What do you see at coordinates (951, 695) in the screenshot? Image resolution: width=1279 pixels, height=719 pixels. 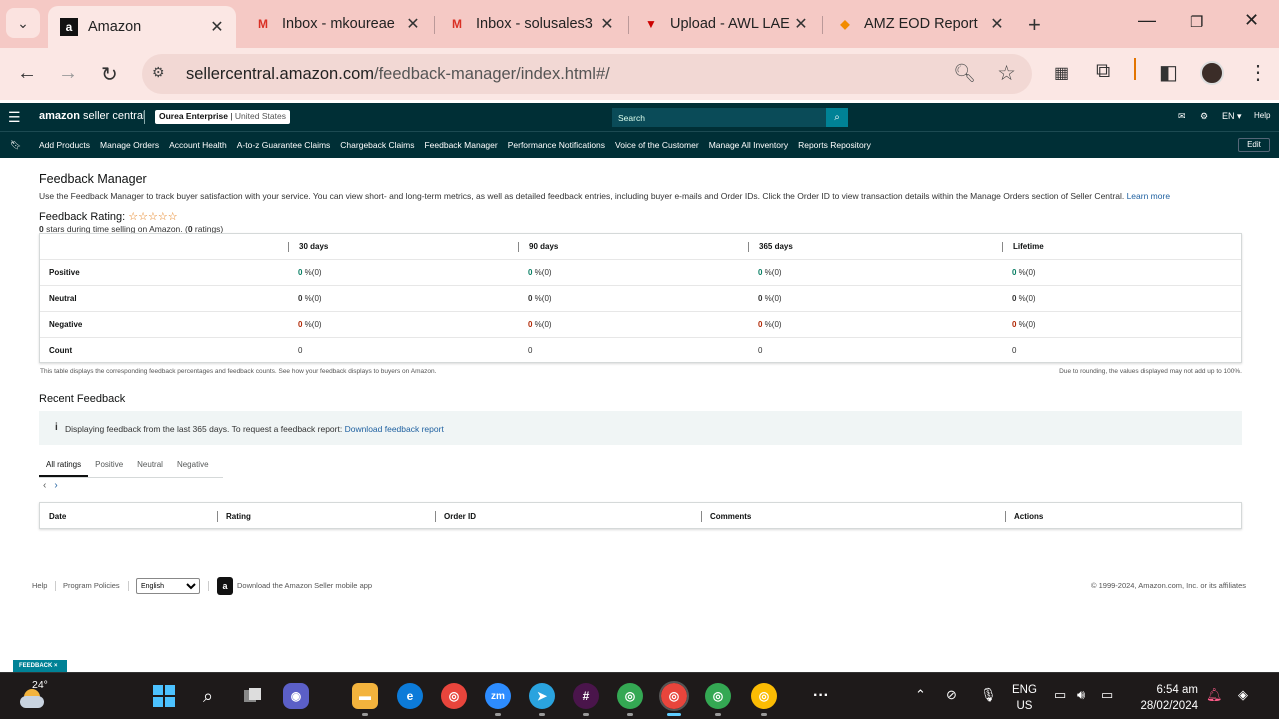 I see `network-icon: ⊘` at bounding box center [951, 695].